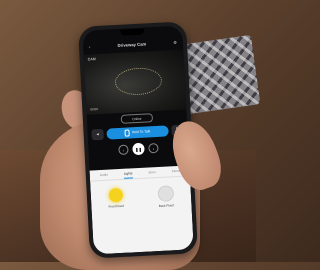 The image size is (320, 270). I want to click on camera-feed: CAM 00:00, so click(135, 82).